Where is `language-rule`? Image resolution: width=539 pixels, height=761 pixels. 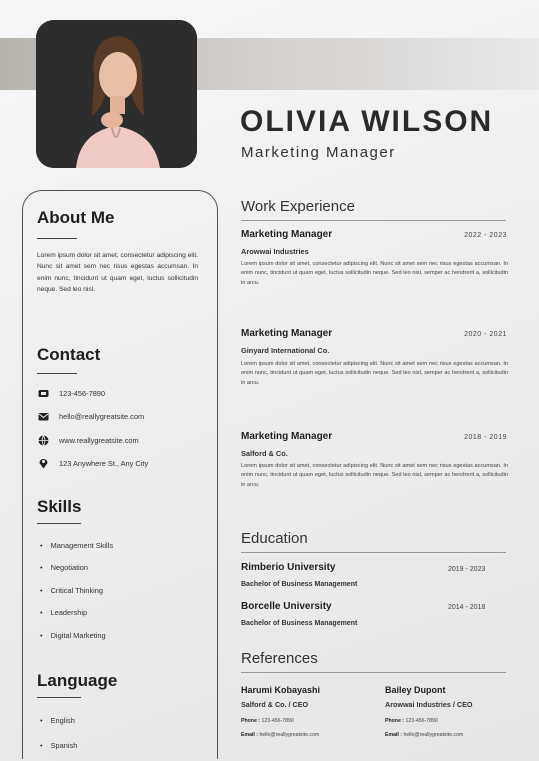
language-rule is located at coordinates (59, 697).